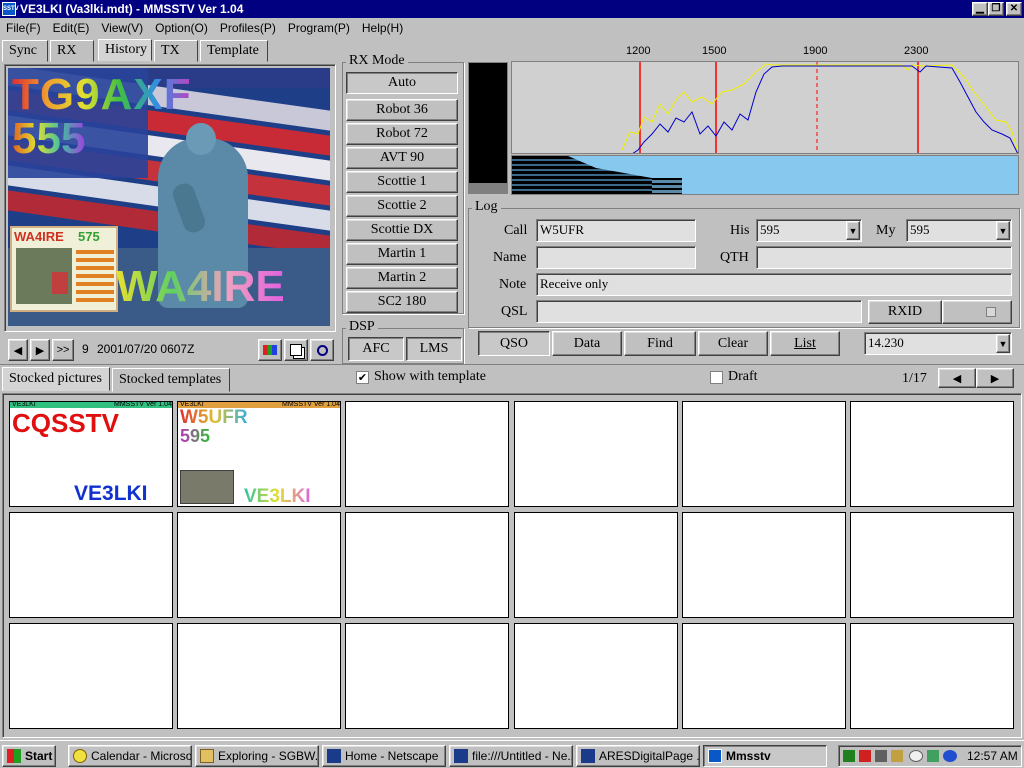  I want to click on menu-help: Help(H), so click(382, 28).